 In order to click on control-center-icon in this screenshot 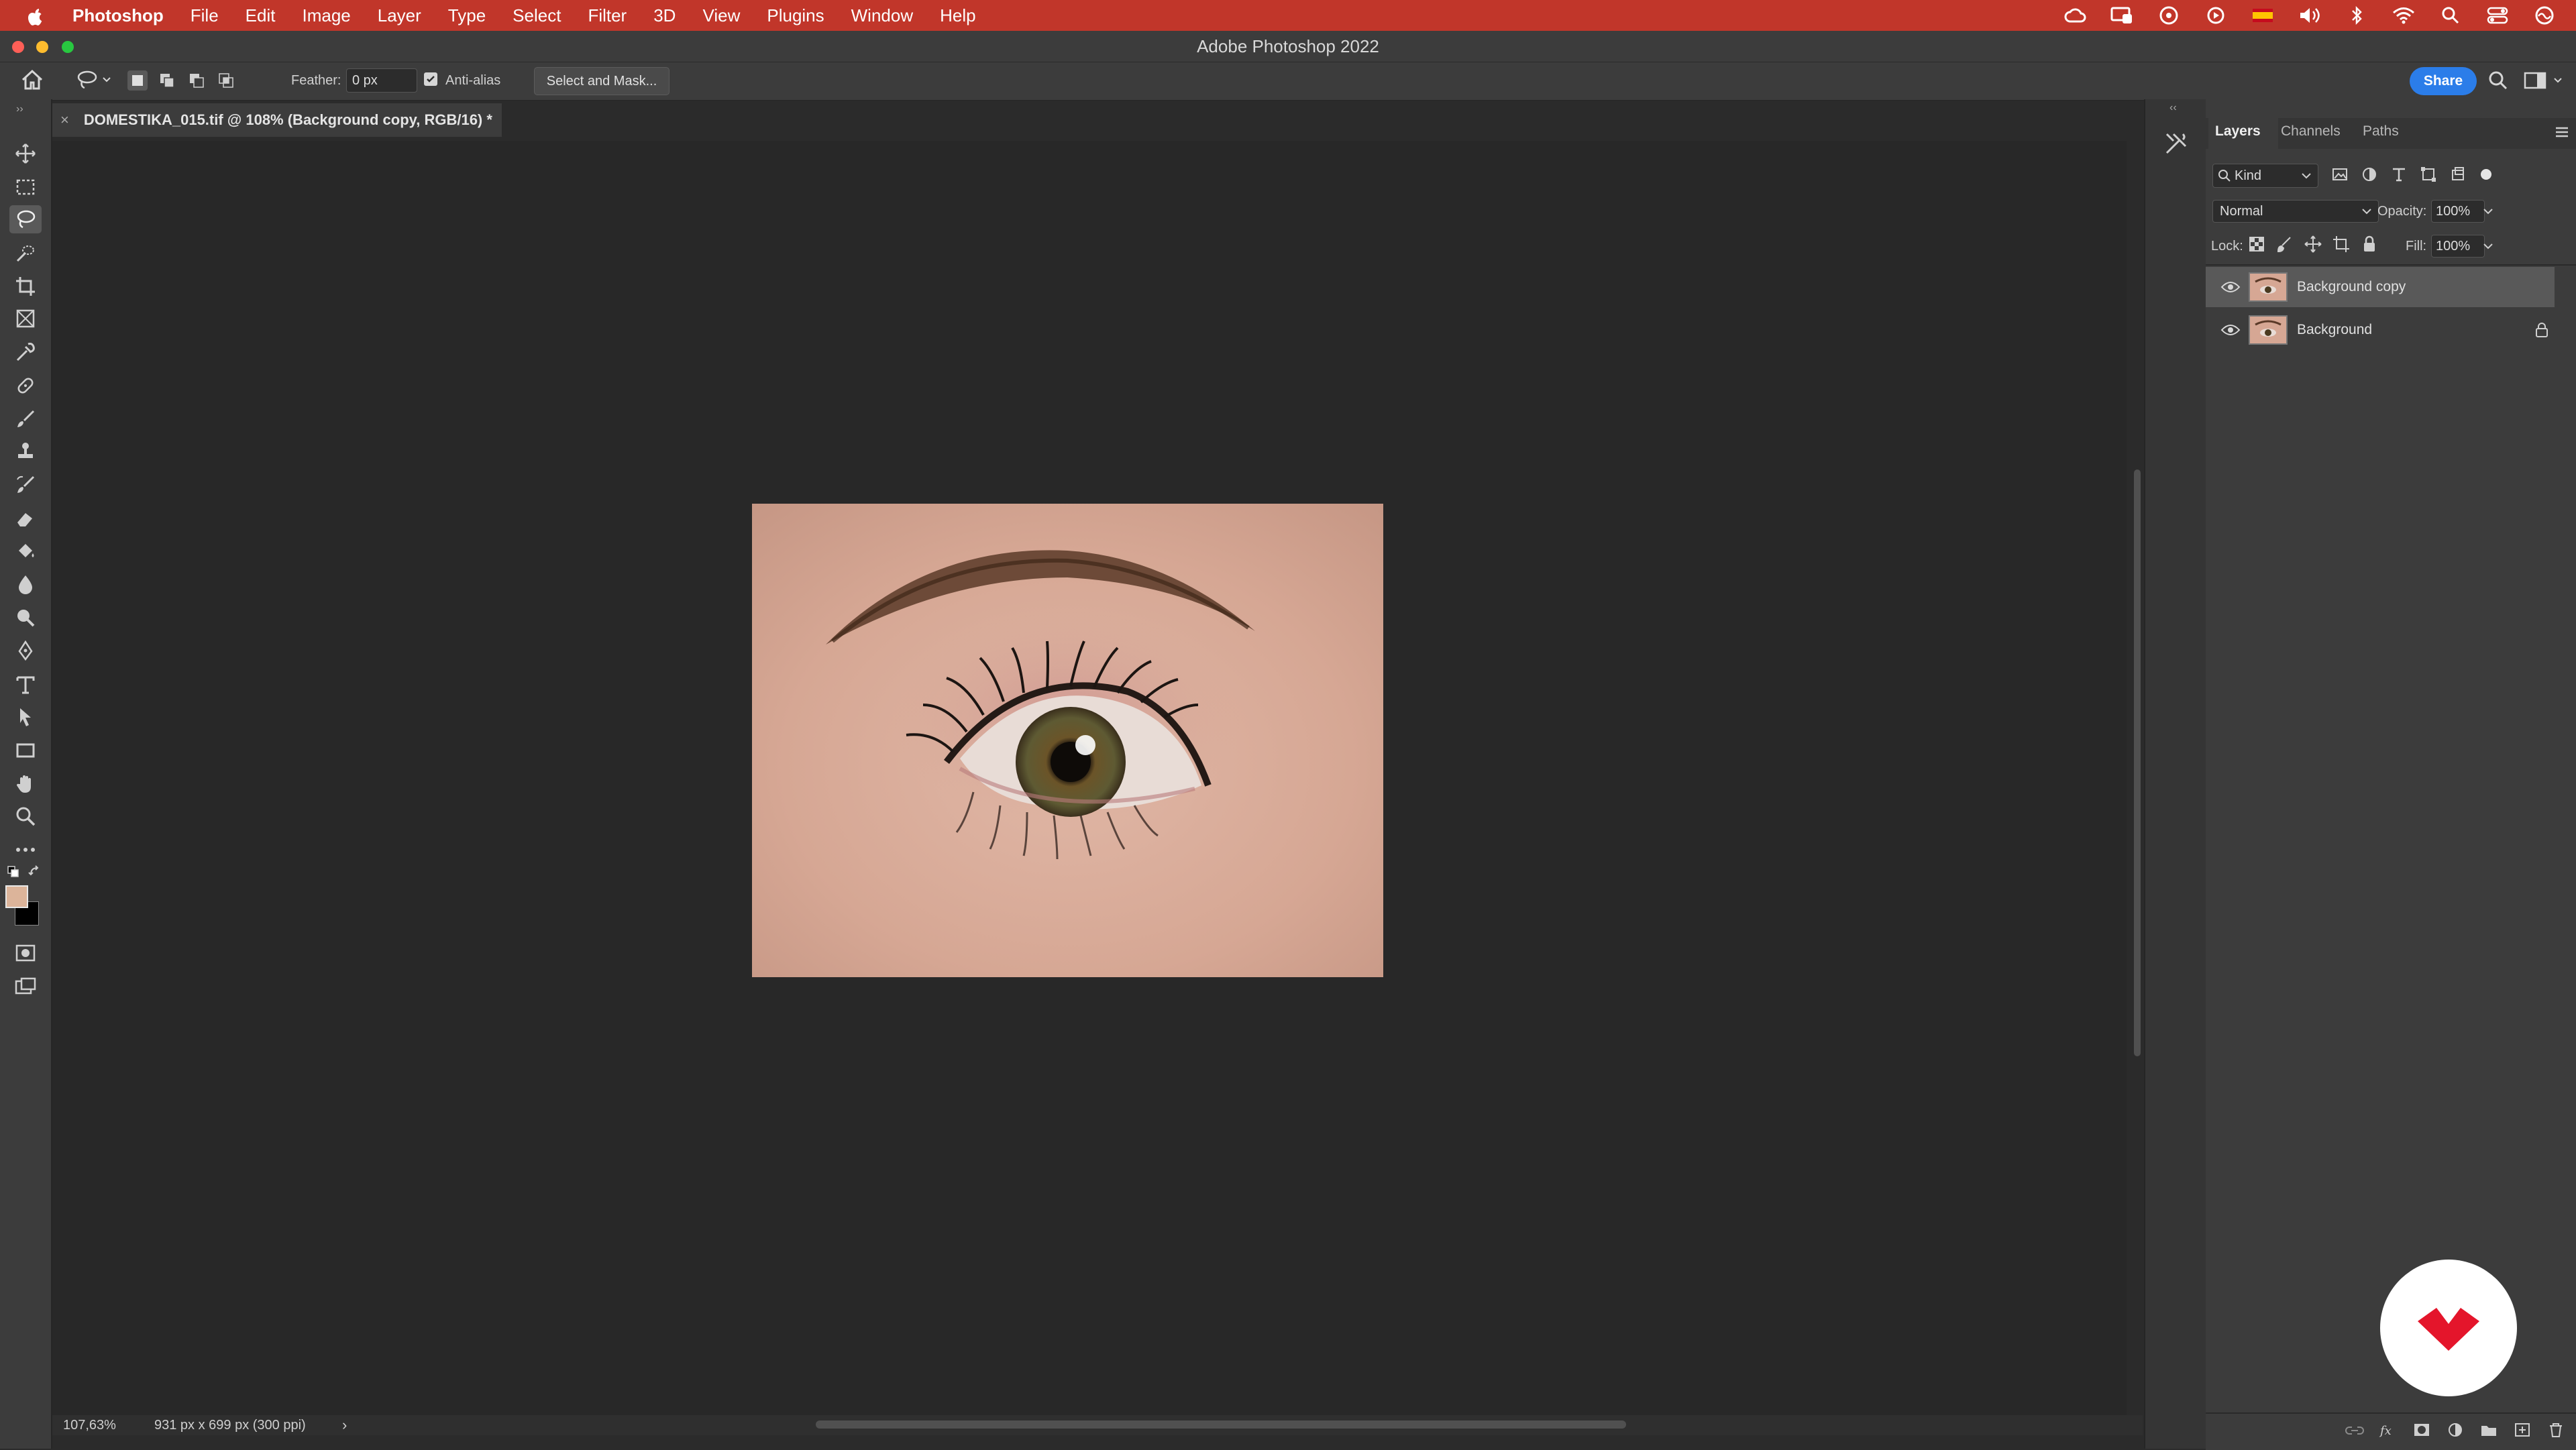, I will do `click(2497, 15)`.